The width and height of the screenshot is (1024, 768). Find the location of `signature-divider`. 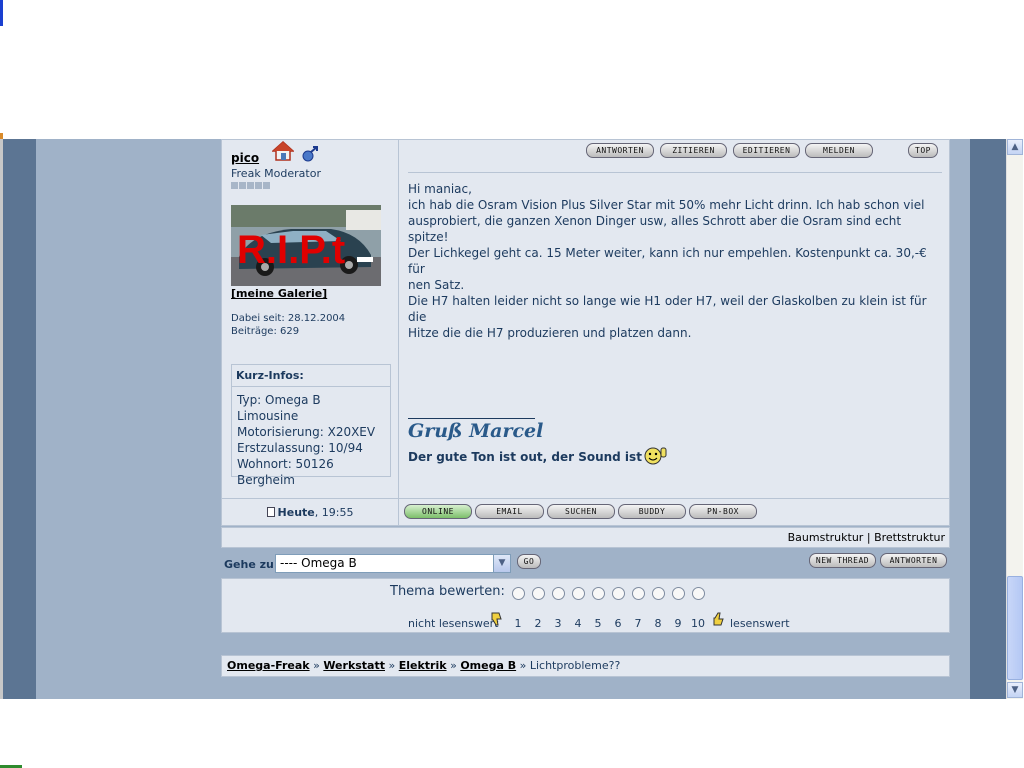

signature-divider is located at coordinates (471, 418).